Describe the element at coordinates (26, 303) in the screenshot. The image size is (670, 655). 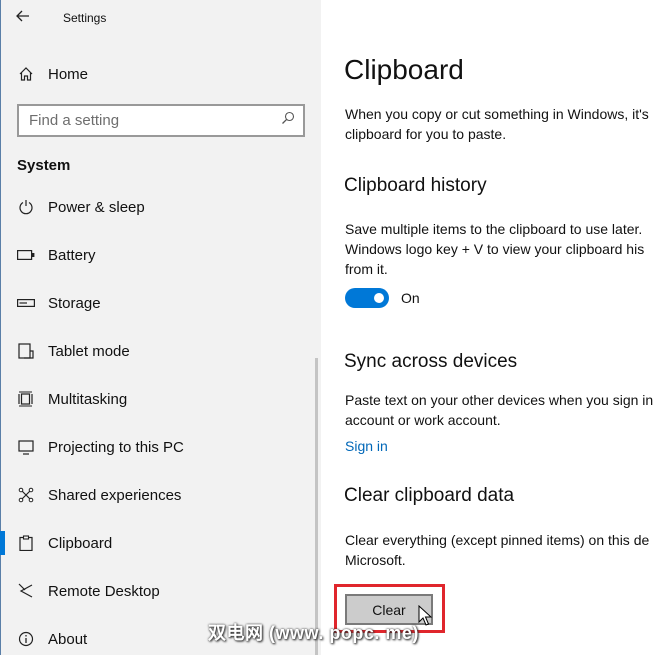
I see `storage-icon` at that location.